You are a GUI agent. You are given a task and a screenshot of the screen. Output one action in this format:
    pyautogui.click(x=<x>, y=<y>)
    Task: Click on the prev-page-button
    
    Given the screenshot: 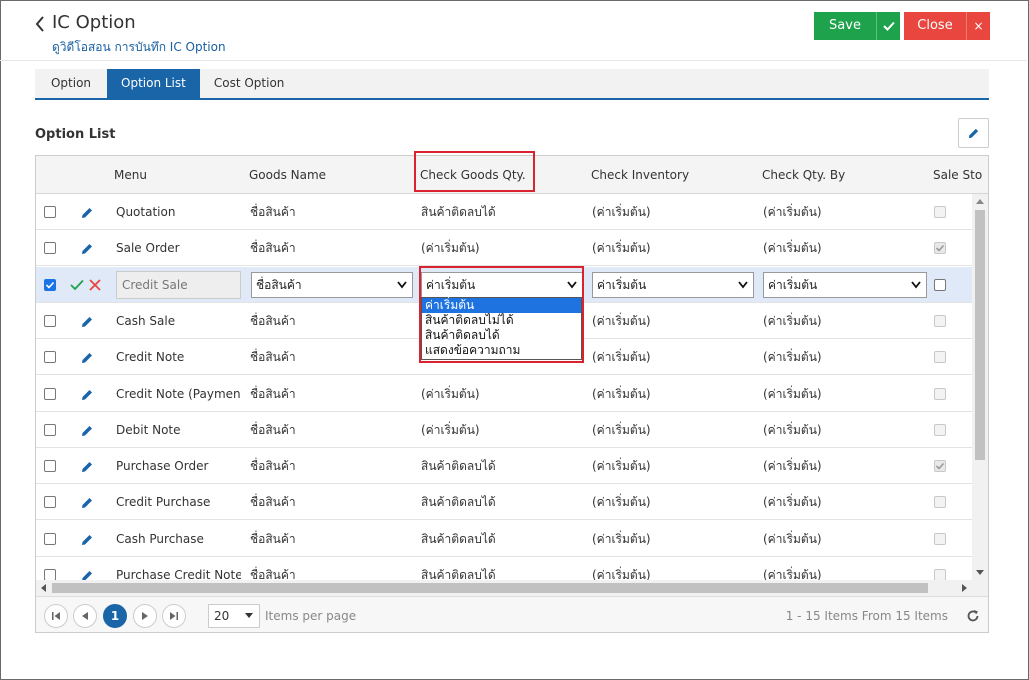 What is the action you would take?
    pyautogui.click(x=85, y=616)
    